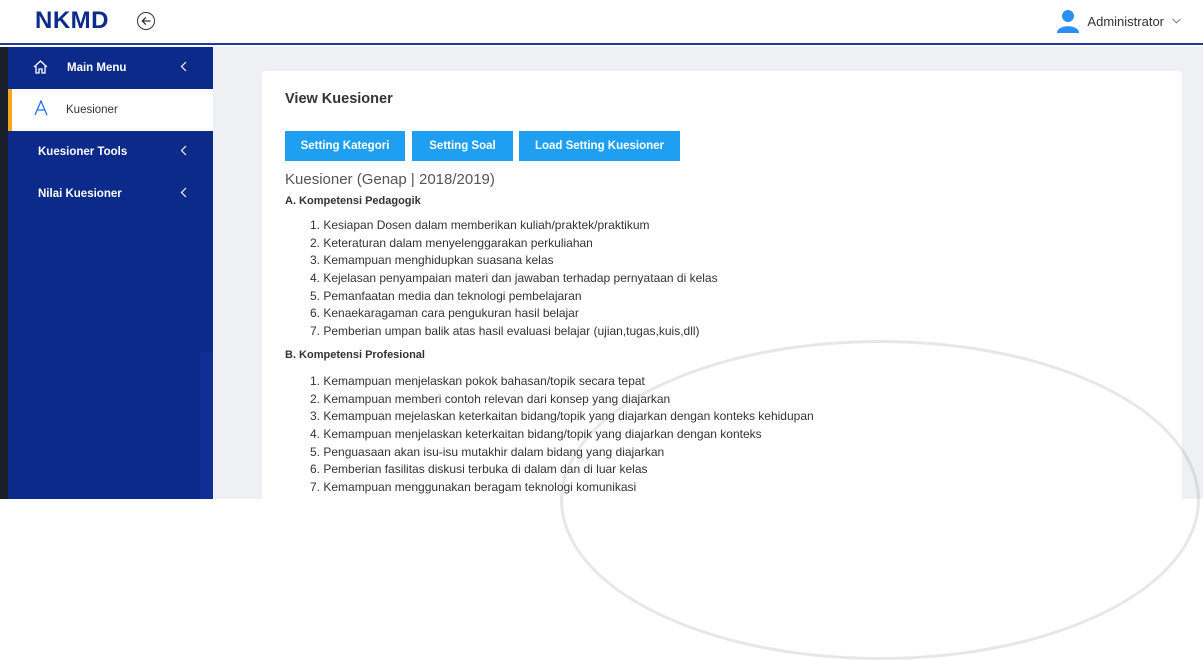  I want to click on arrow-left-icon, so click(146, 21).